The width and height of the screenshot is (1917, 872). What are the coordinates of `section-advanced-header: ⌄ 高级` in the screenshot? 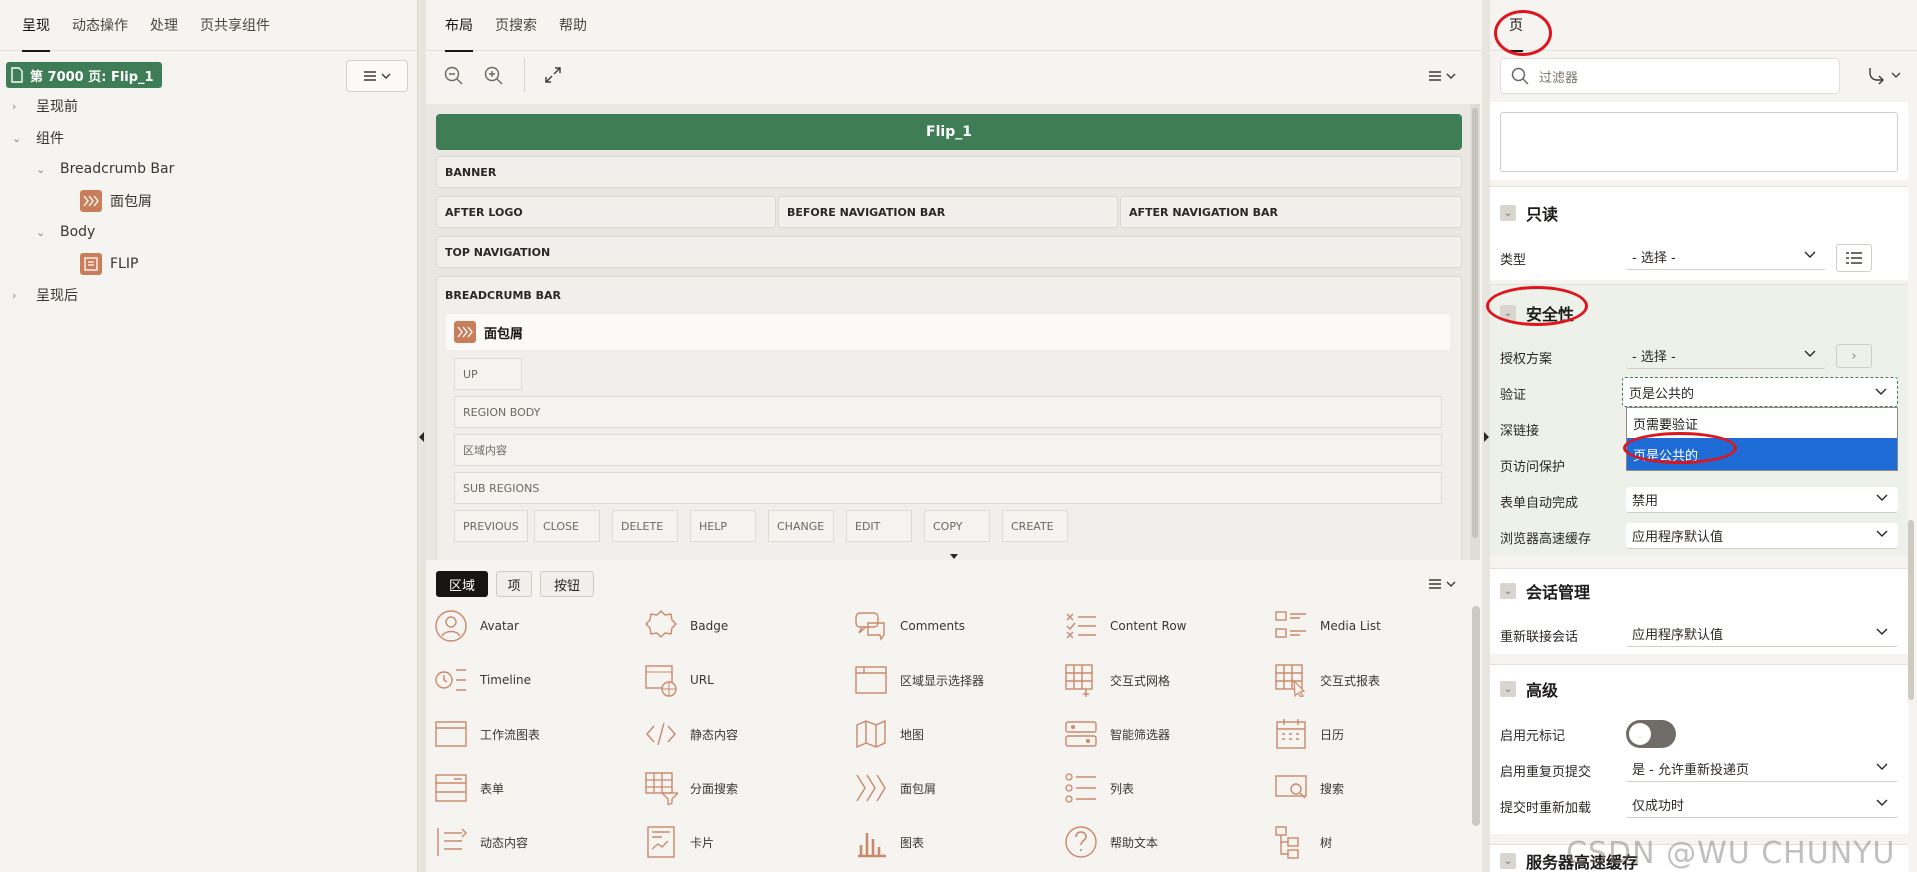 It's located at (1529, 689).